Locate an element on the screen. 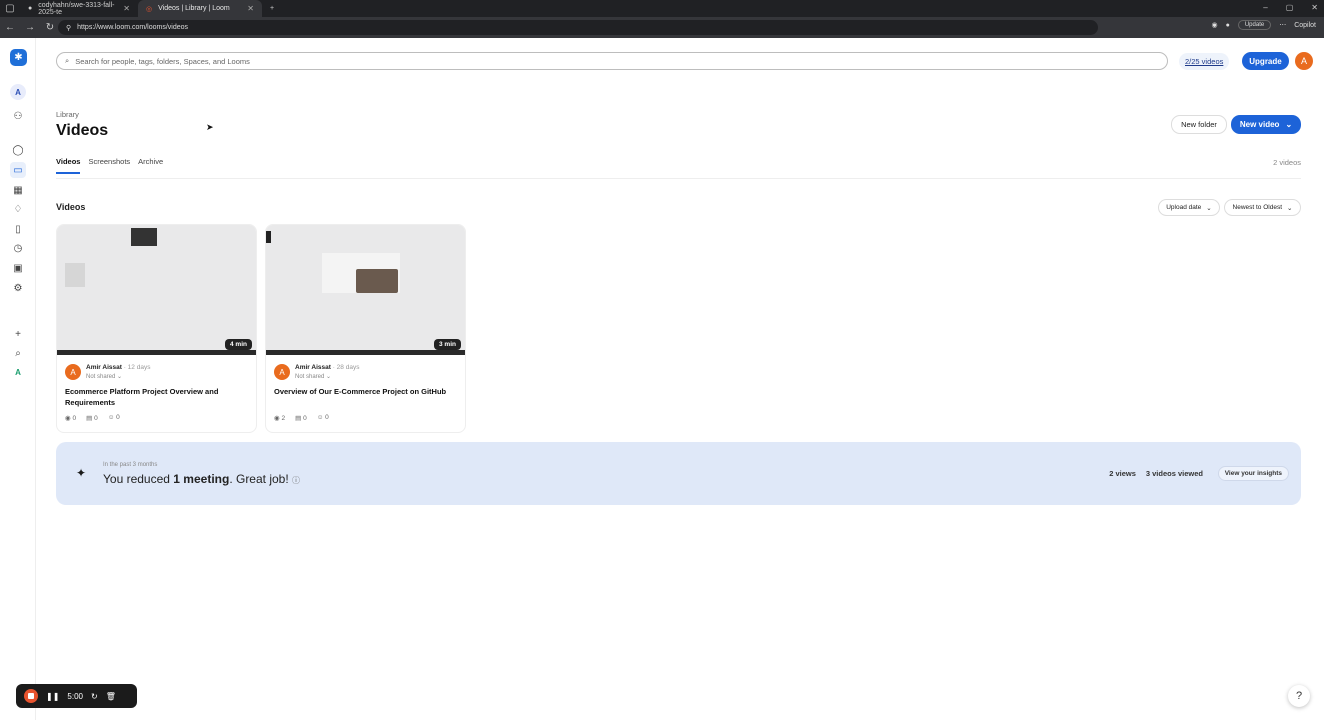 This screenshot has height=720, width=1324. profile-icon: ● is located at coordinates (1228, 25).